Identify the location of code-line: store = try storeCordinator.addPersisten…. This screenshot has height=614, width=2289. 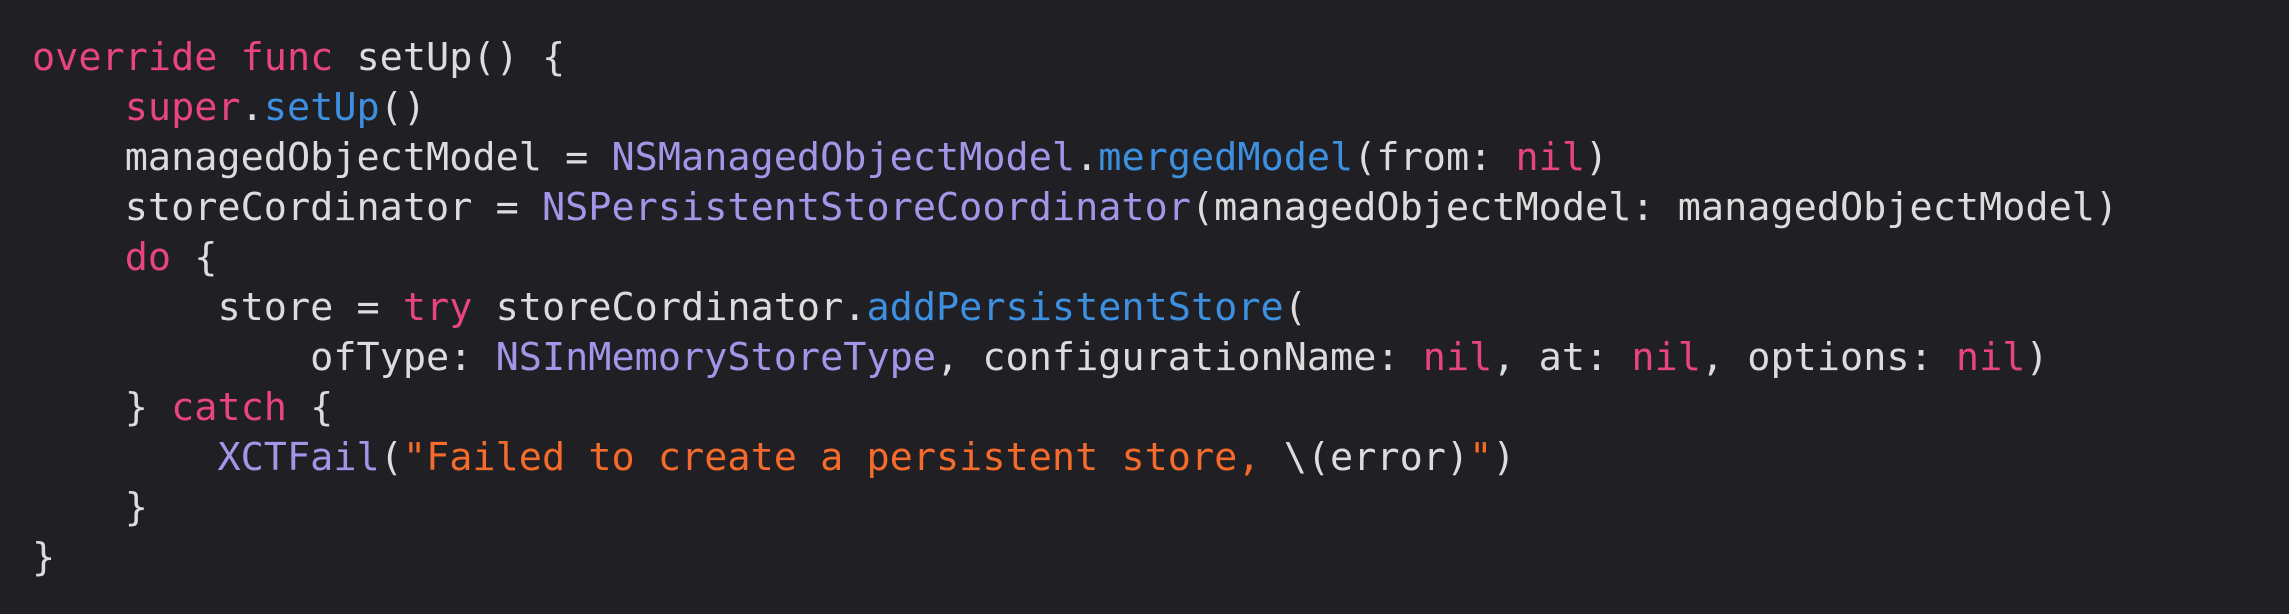
(1160, 308).